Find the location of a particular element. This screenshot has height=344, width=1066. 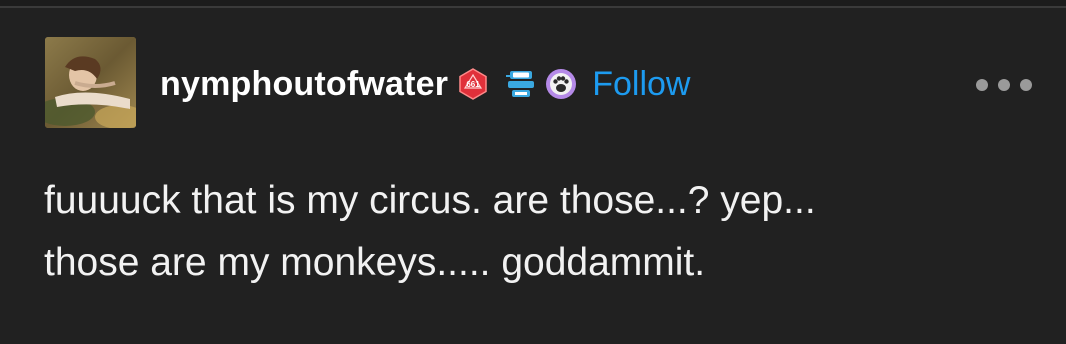

username: nymphoutofwater is located at coordinates (304, 84).